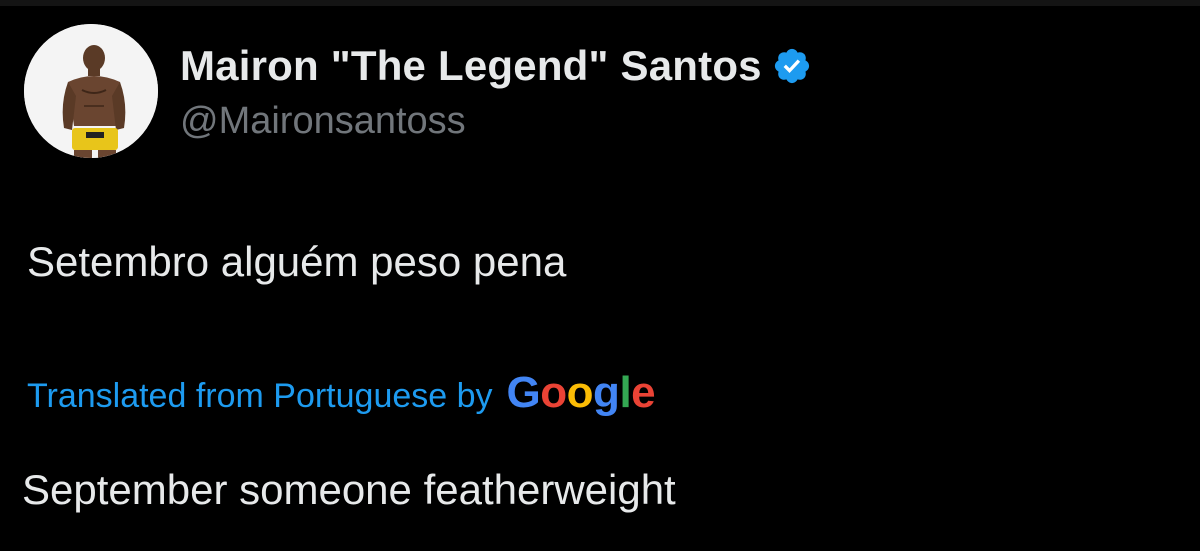 Image resolution: width=1200 pixels, height=551 pixels. I want to click on name-row: Mairon "The Legend" Santos, so click(496, 66).